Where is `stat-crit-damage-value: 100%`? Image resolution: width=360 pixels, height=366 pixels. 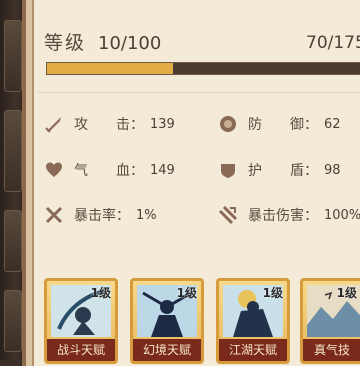
stat-crit-damage-value: 100% is located at coordinates (342, 215).